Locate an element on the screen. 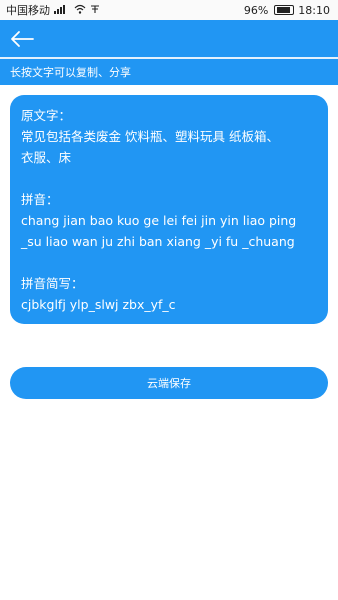 Image resolution: width=338 pixels, height=600 pixels. notification-icon is located at coordinates (95, 10).